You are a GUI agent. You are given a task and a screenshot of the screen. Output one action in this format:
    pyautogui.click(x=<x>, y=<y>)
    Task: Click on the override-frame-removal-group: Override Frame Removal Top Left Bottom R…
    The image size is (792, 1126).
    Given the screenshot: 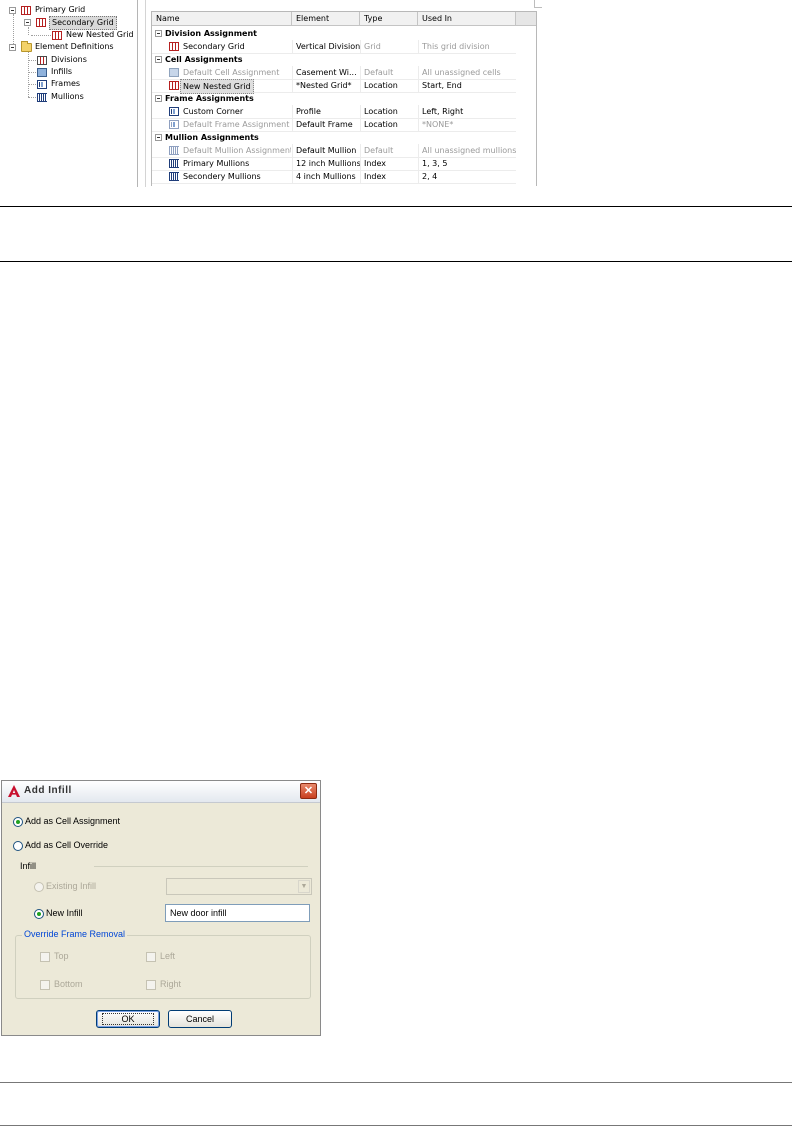 What is the action you would take?
    pyautogui.click(x=163, y=964)
    